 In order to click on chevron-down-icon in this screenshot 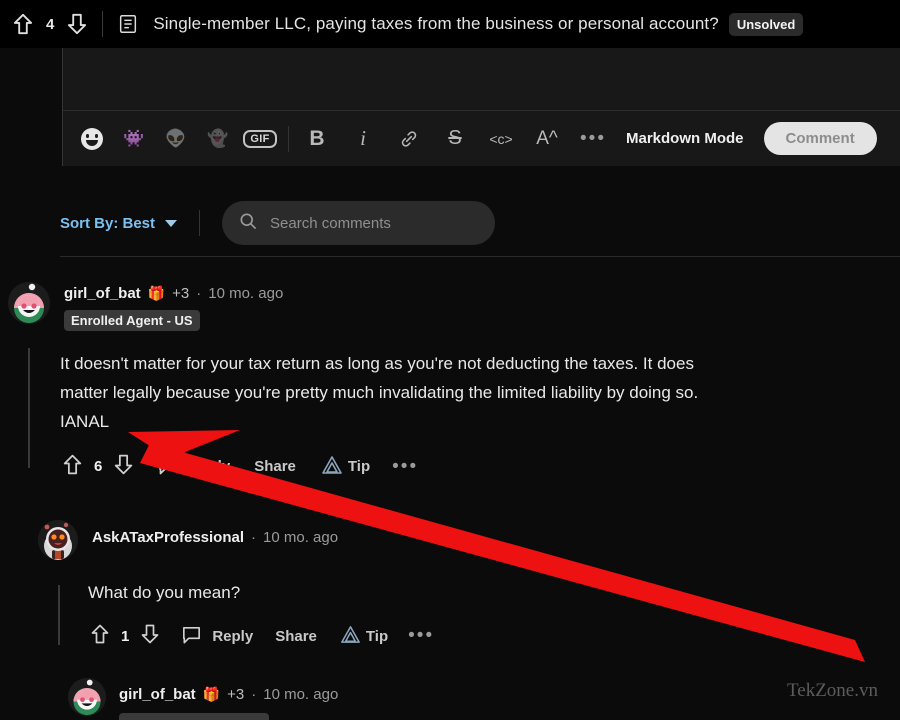, I will do `click(171, 223)`.